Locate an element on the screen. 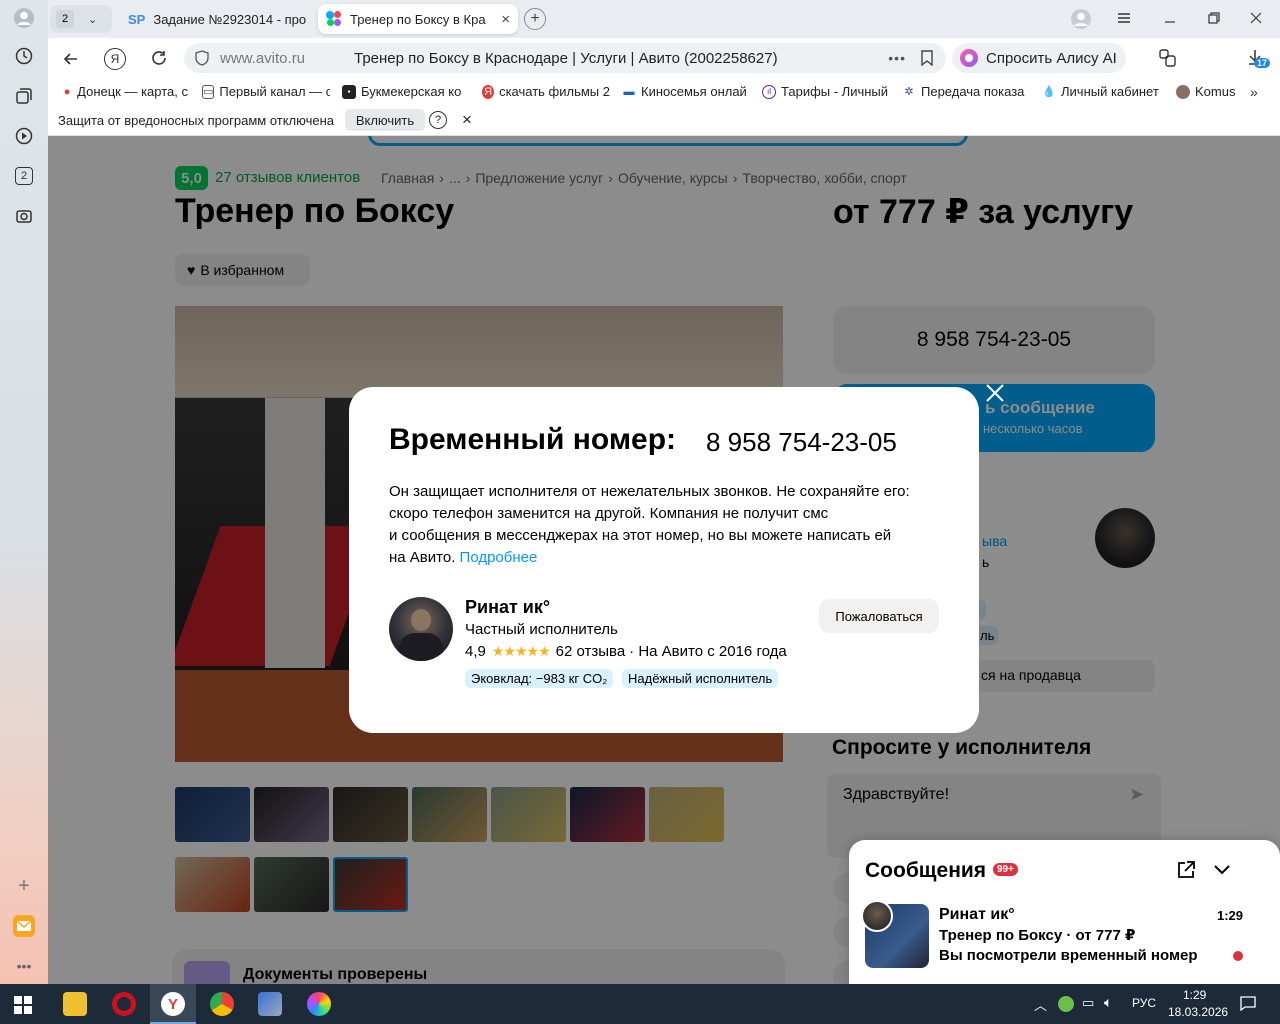 This screenshot has height=1024, width=1280. help-icon: ? is located at coordinates (438, 120).